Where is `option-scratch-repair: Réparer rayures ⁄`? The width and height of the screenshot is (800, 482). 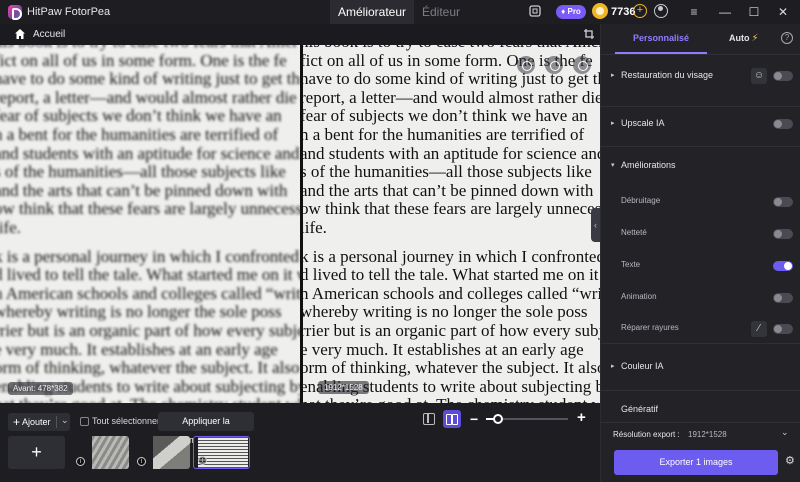
option-scratch-repair: Réparer rayures ⁄ is located at coordinates (700, 330).